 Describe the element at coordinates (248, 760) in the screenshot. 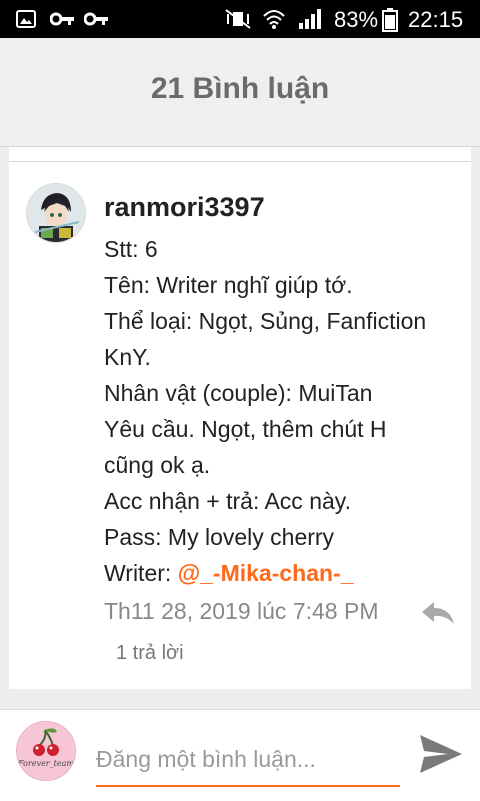

I see `comment-input` at that location.